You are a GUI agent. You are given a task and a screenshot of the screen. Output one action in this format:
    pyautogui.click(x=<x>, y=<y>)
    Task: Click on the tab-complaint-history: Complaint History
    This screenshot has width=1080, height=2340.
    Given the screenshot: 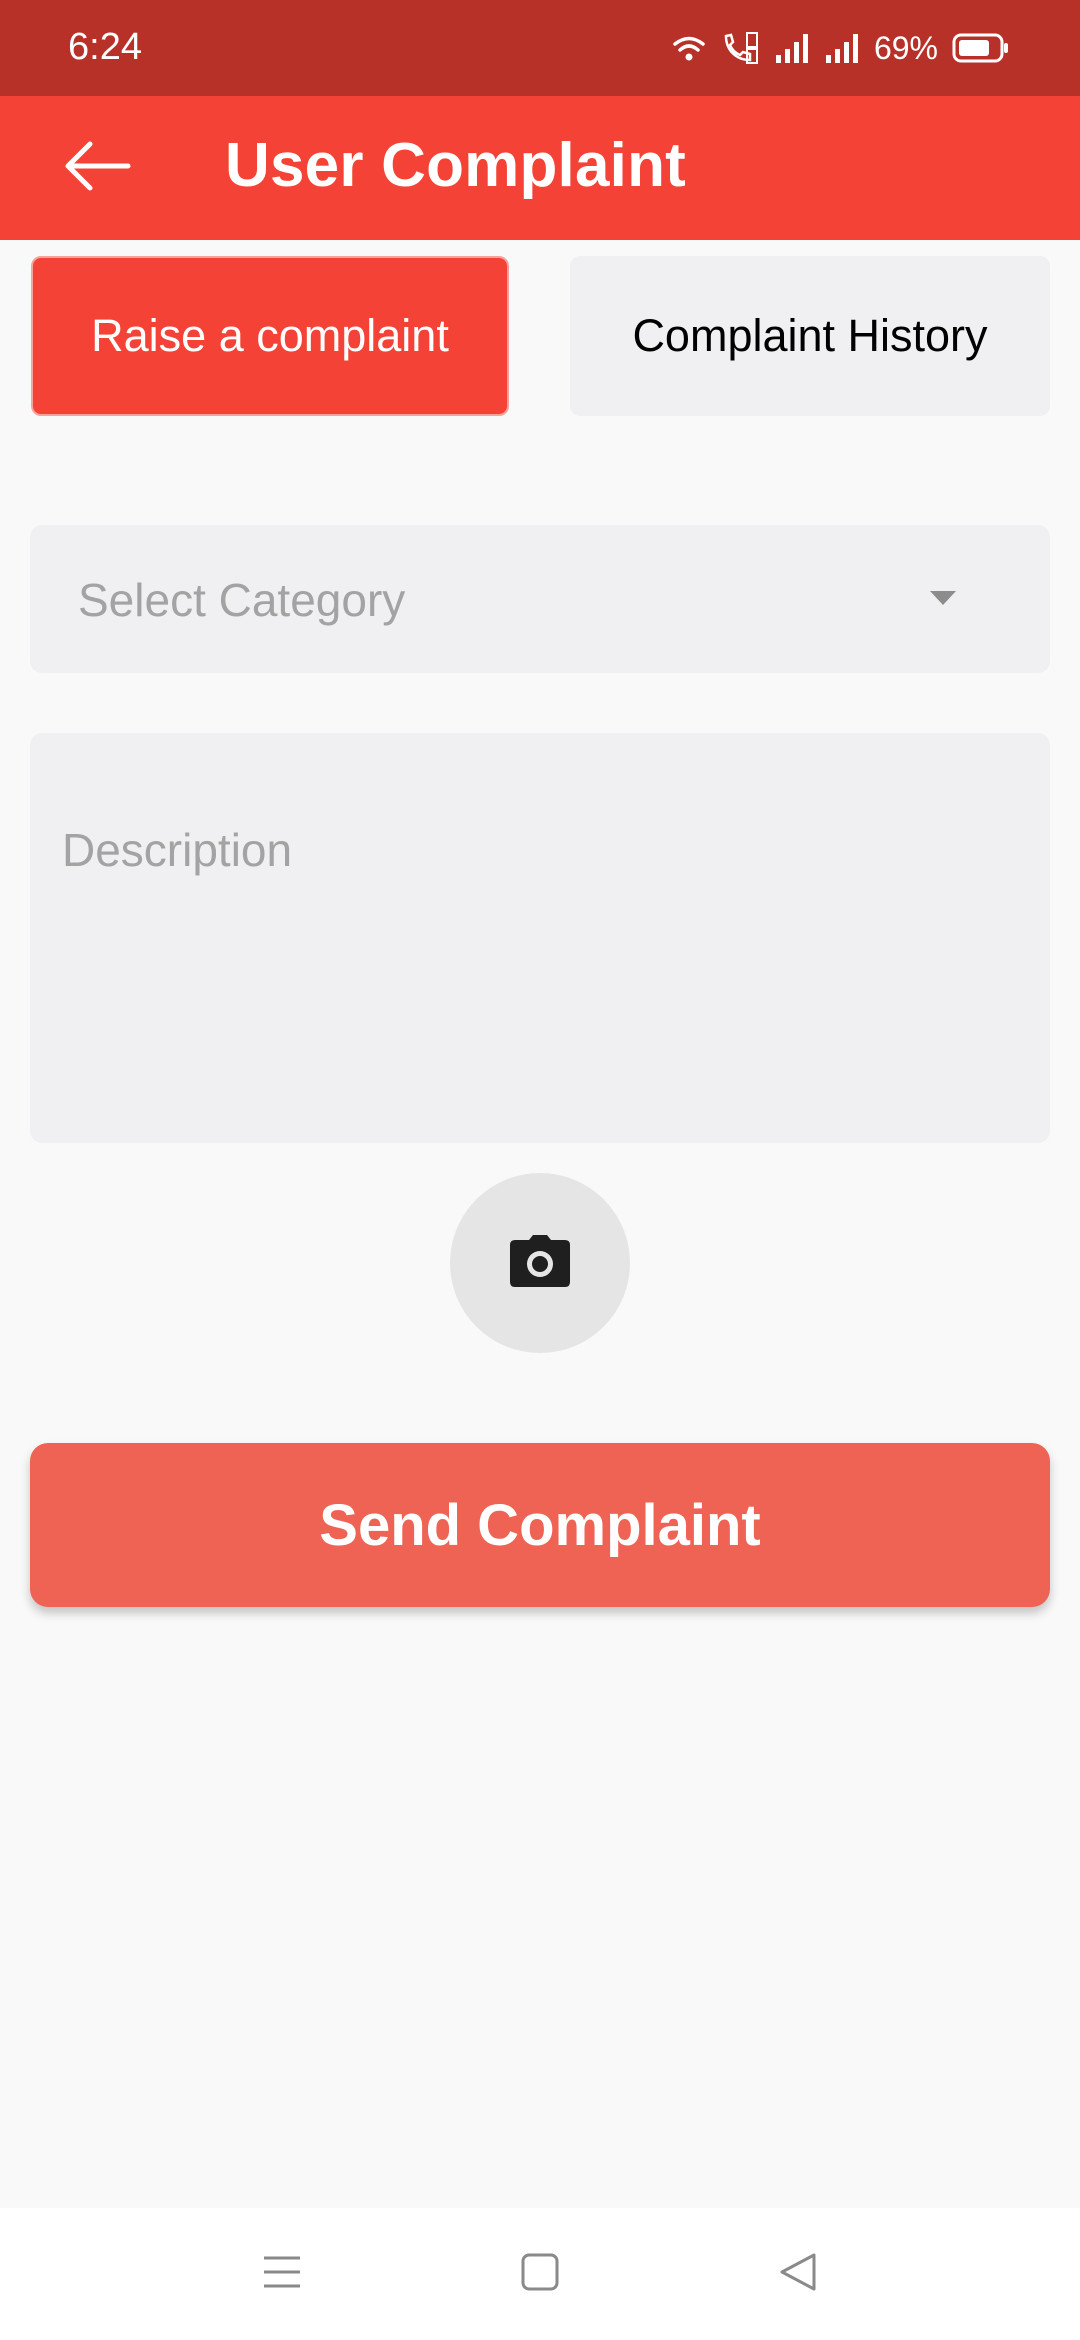 What is the action you would take?
    pyautogui.click(x=810, y=336)
    